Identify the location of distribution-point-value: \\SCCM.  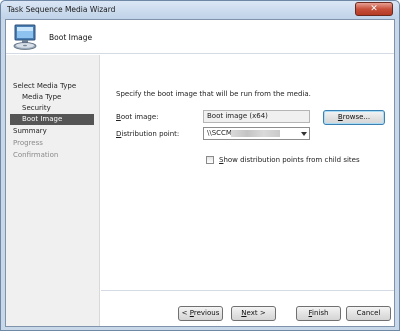
(219, 133).